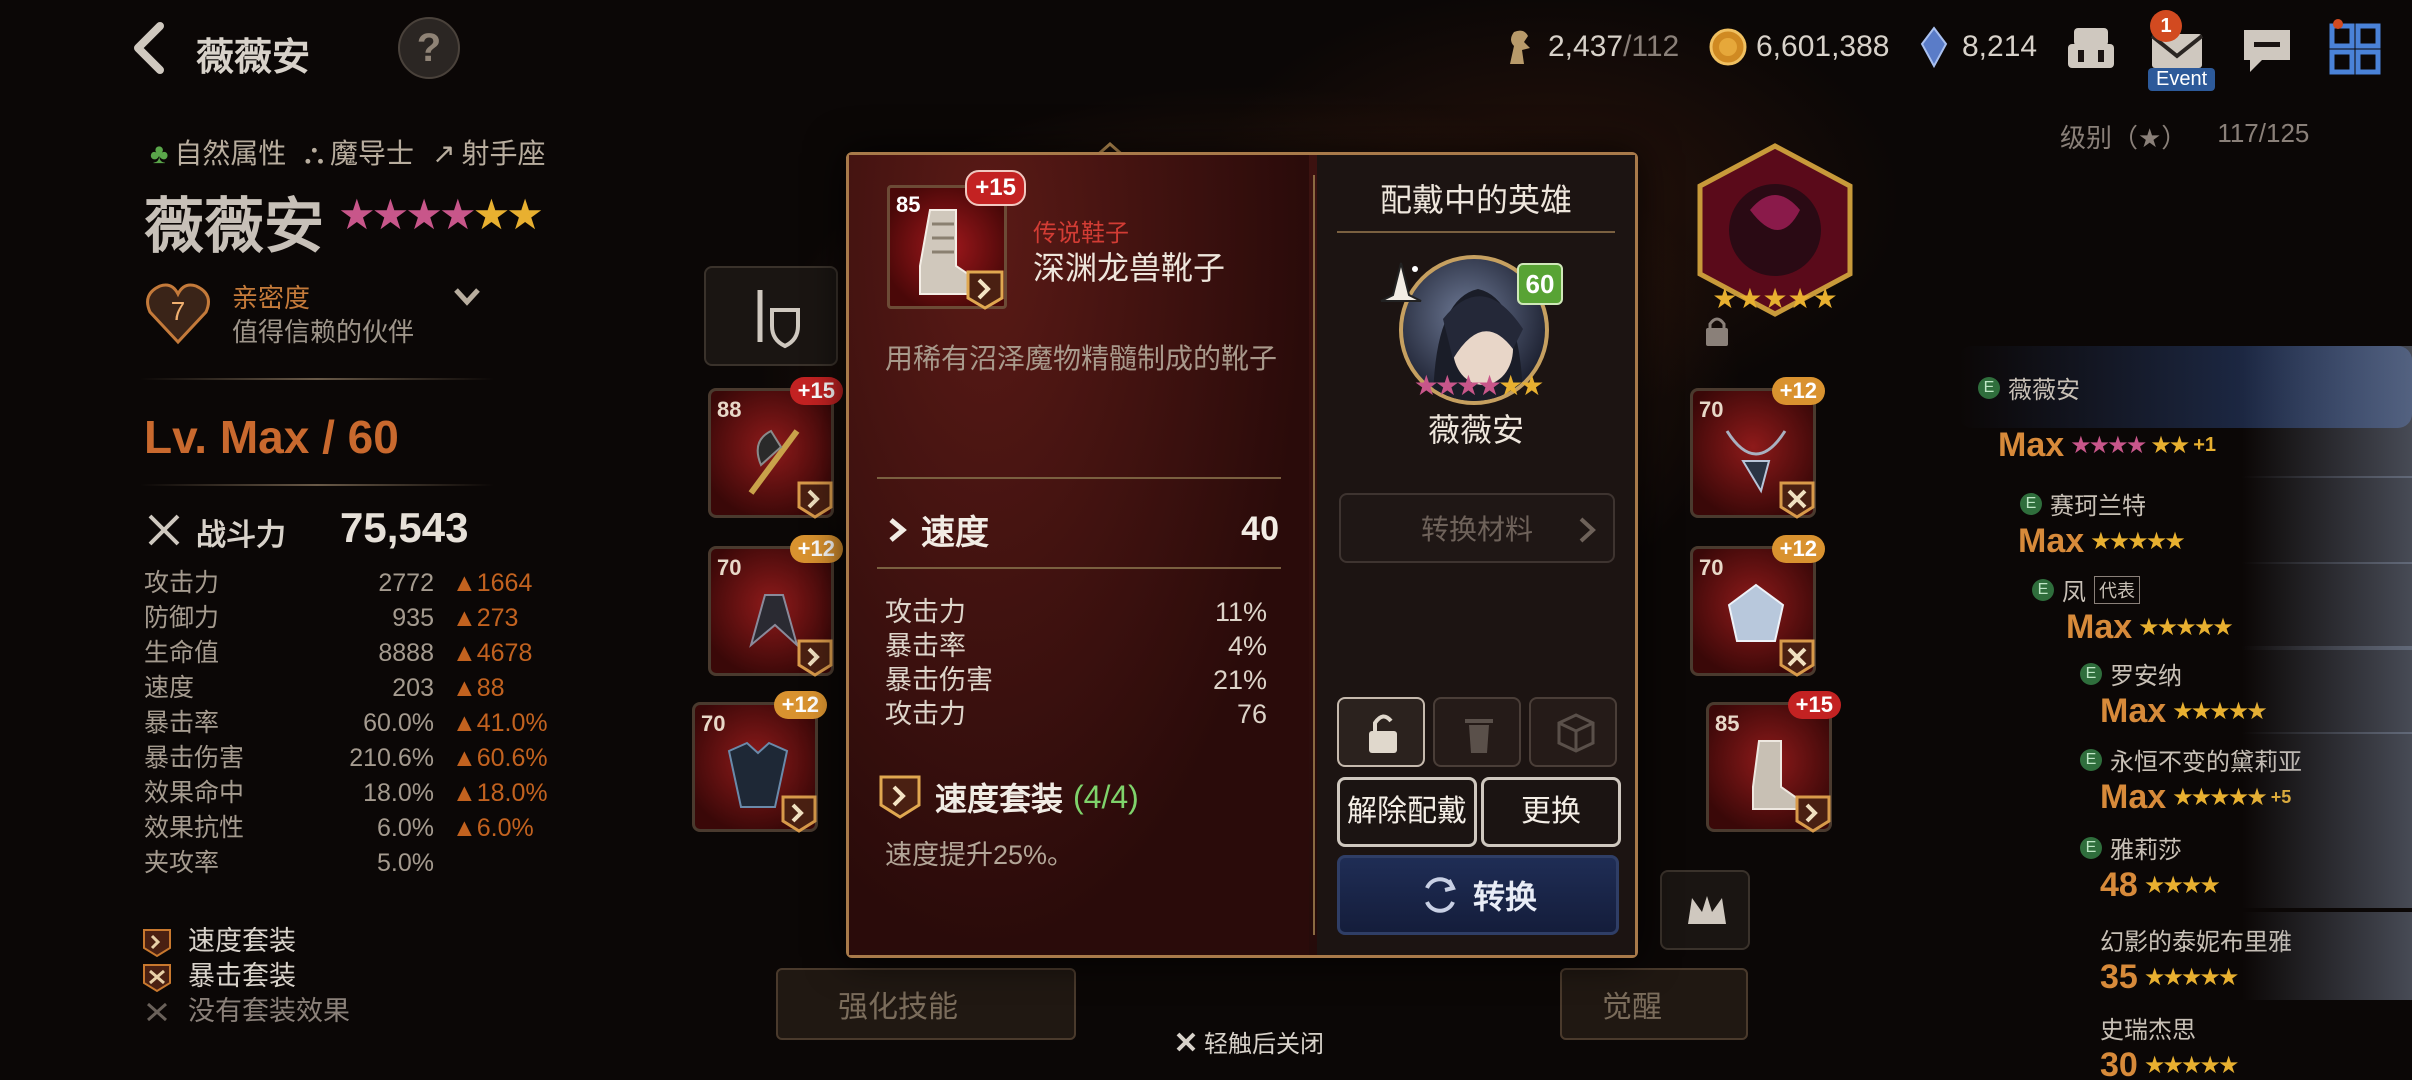 The image size is (2412, 1080). I want to click on stat-row: 暴击伤害 210.6% ▲60.6%, so click(346, 758).